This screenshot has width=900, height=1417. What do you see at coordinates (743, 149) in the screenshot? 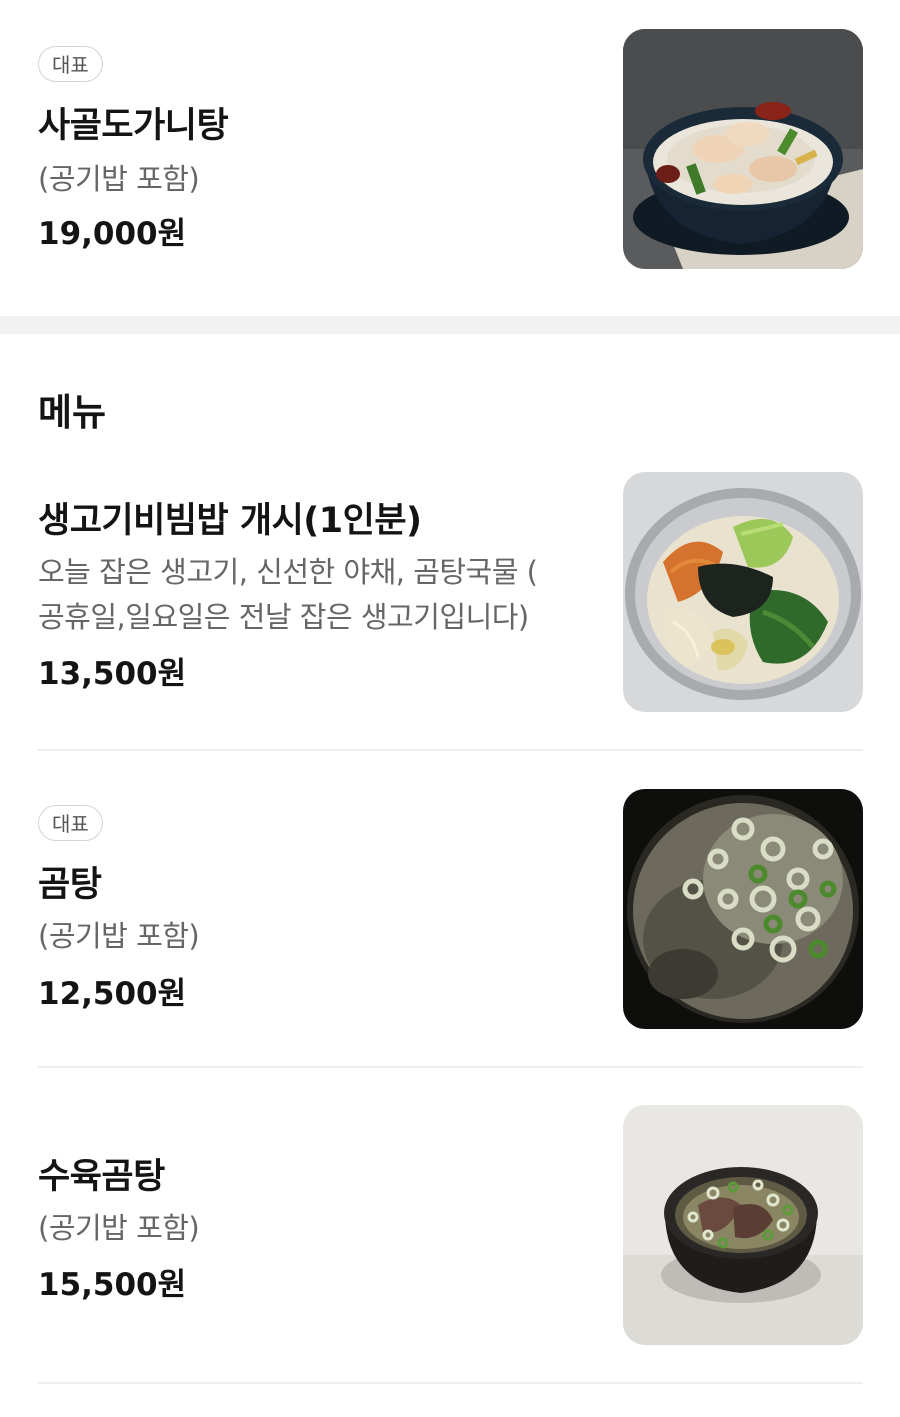
I see `food-photo-dogani-tang` at bounding box center [743, 149].